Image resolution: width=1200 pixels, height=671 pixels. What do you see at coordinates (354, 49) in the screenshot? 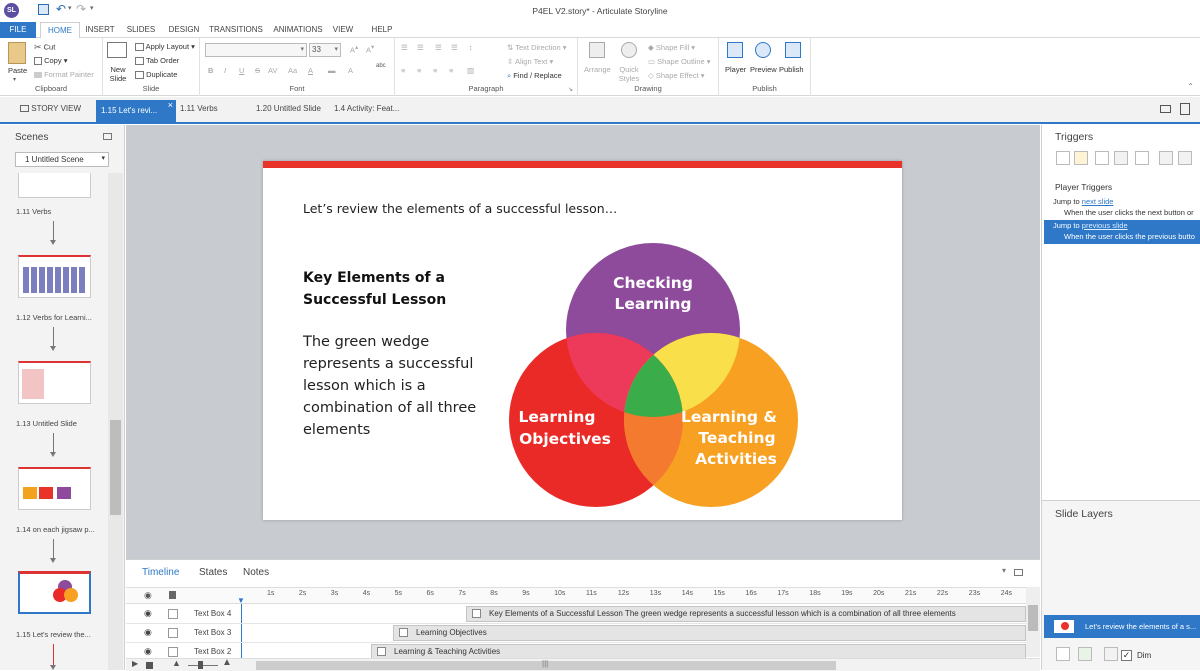
I see `grow-font-icon: A▴` at bounding box center [354, 49].